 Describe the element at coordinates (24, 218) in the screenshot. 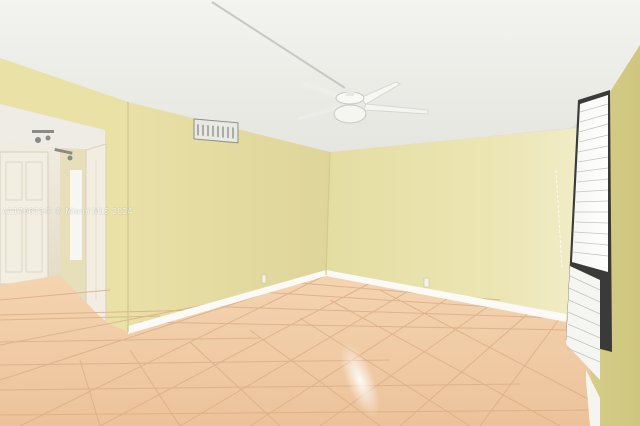

I see `hallway-door` at that location.